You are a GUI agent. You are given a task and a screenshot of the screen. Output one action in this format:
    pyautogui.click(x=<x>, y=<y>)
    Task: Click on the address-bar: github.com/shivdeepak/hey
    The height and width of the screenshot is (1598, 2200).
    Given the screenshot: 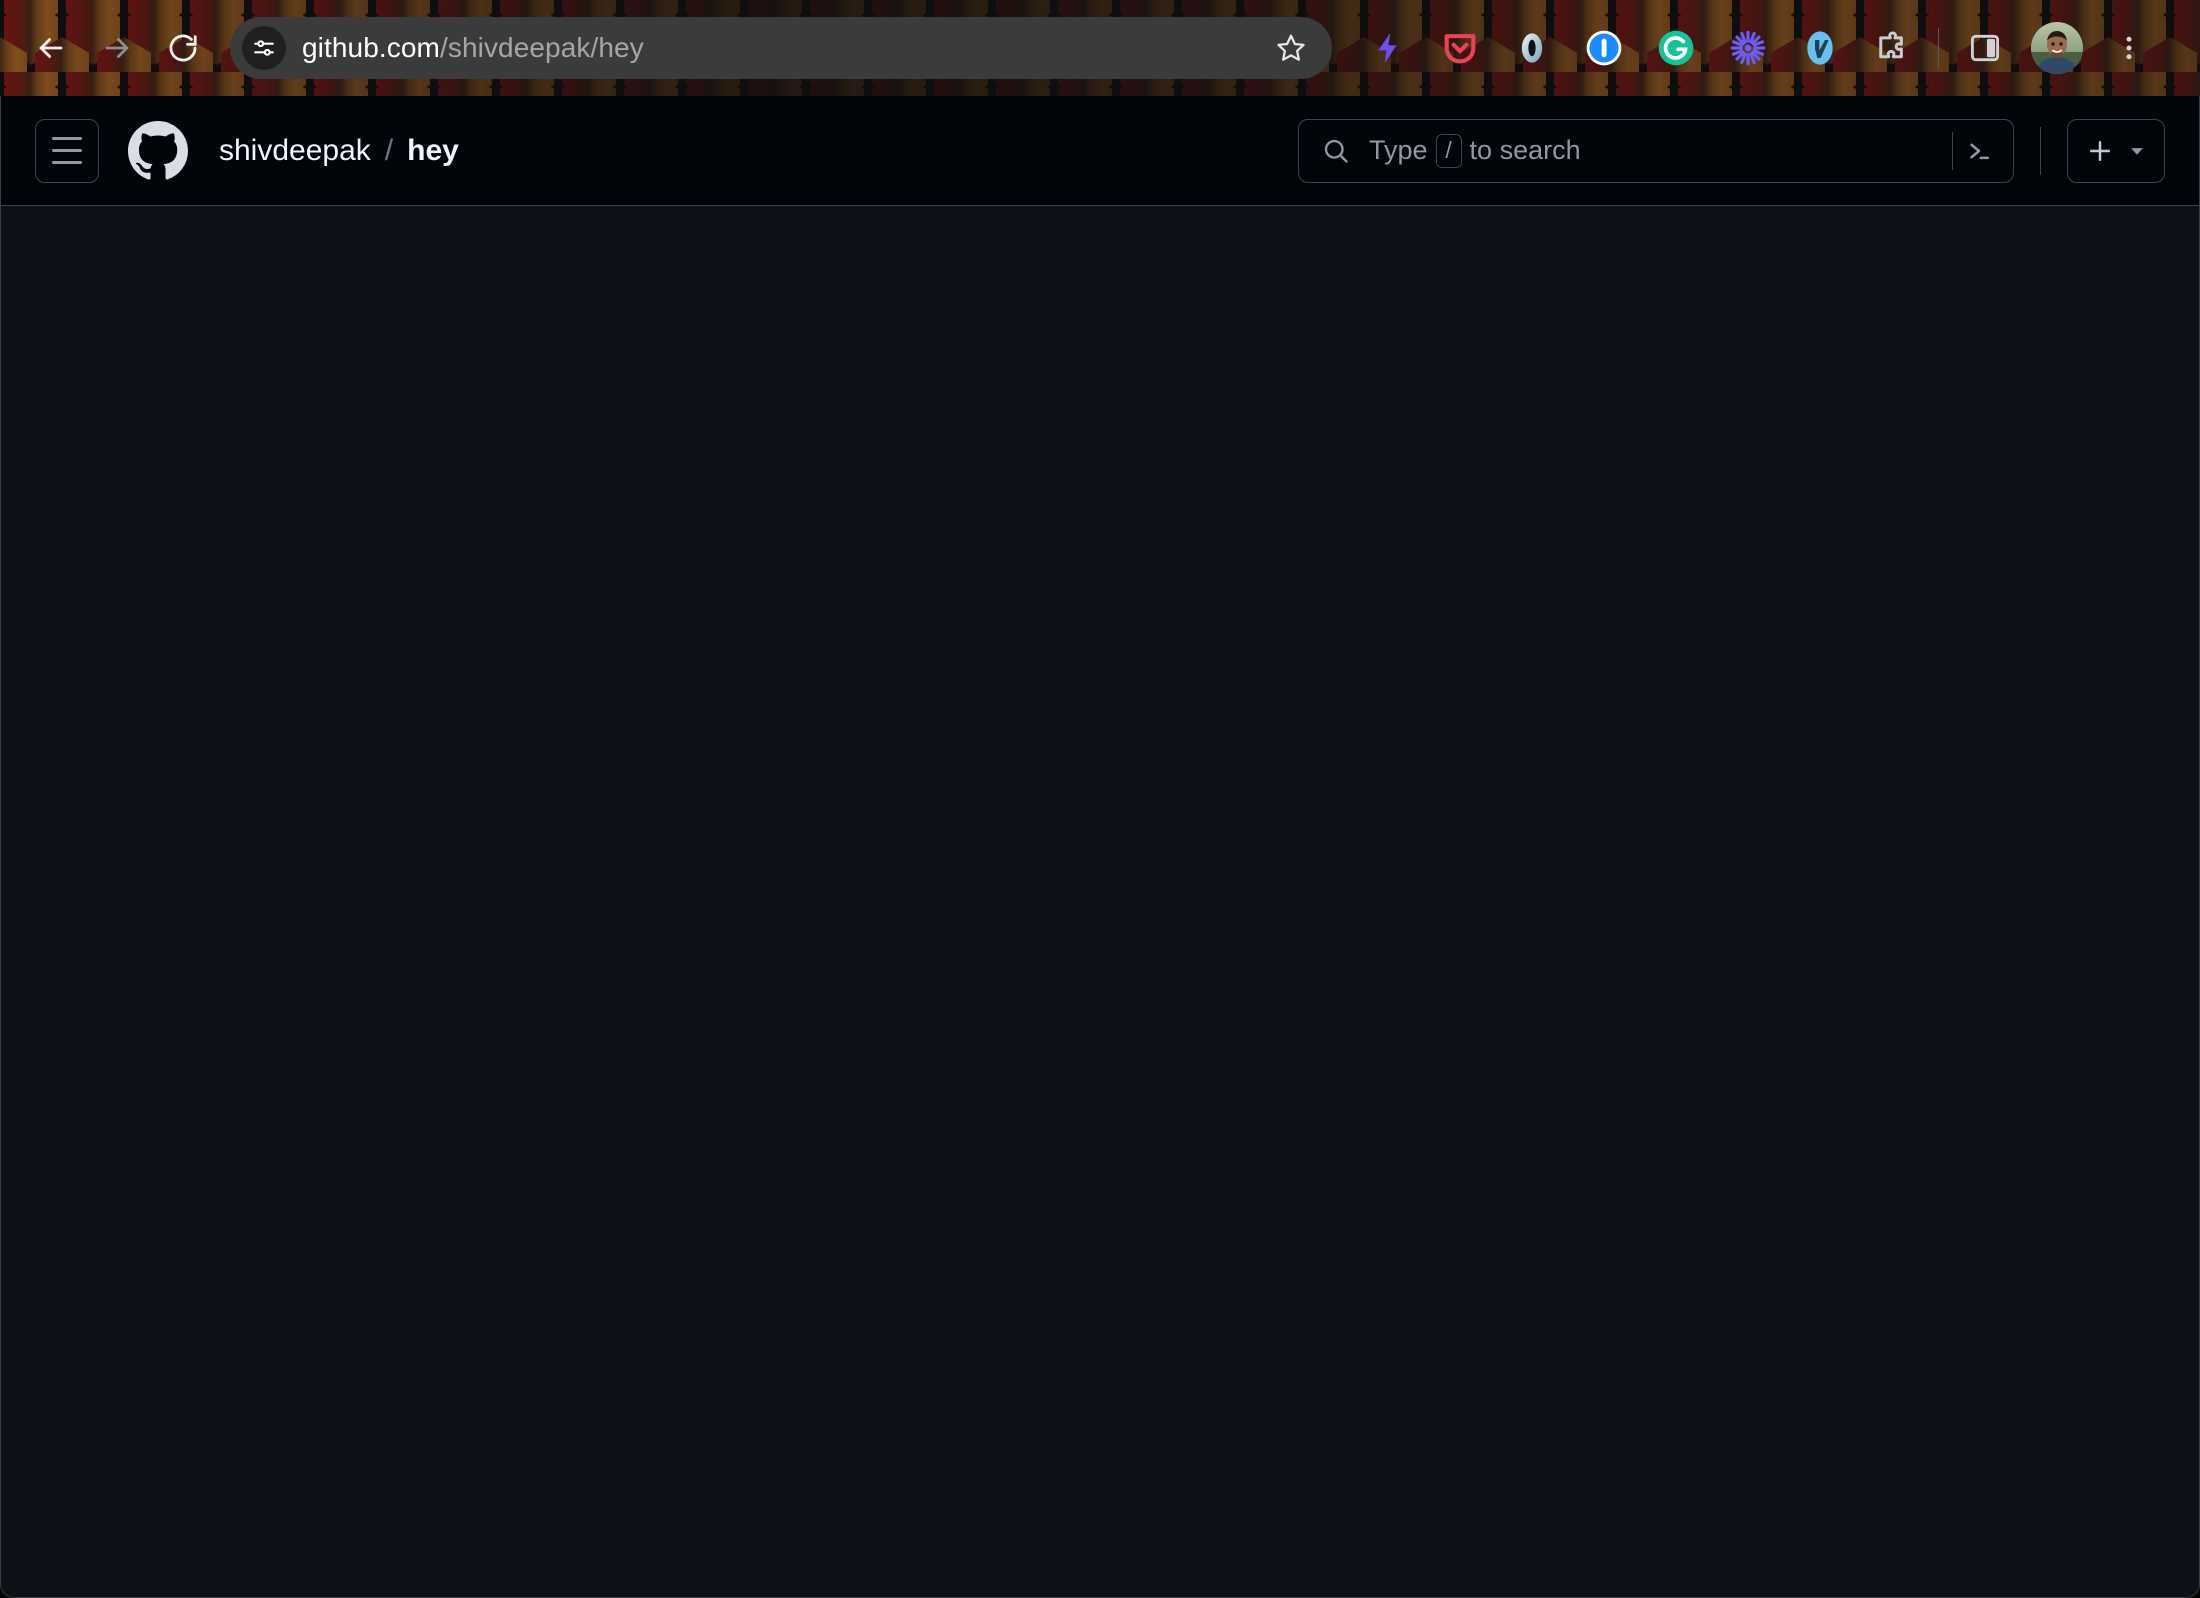 What is the action you would take?
    pyautogui.click(x=781, y=48)
    